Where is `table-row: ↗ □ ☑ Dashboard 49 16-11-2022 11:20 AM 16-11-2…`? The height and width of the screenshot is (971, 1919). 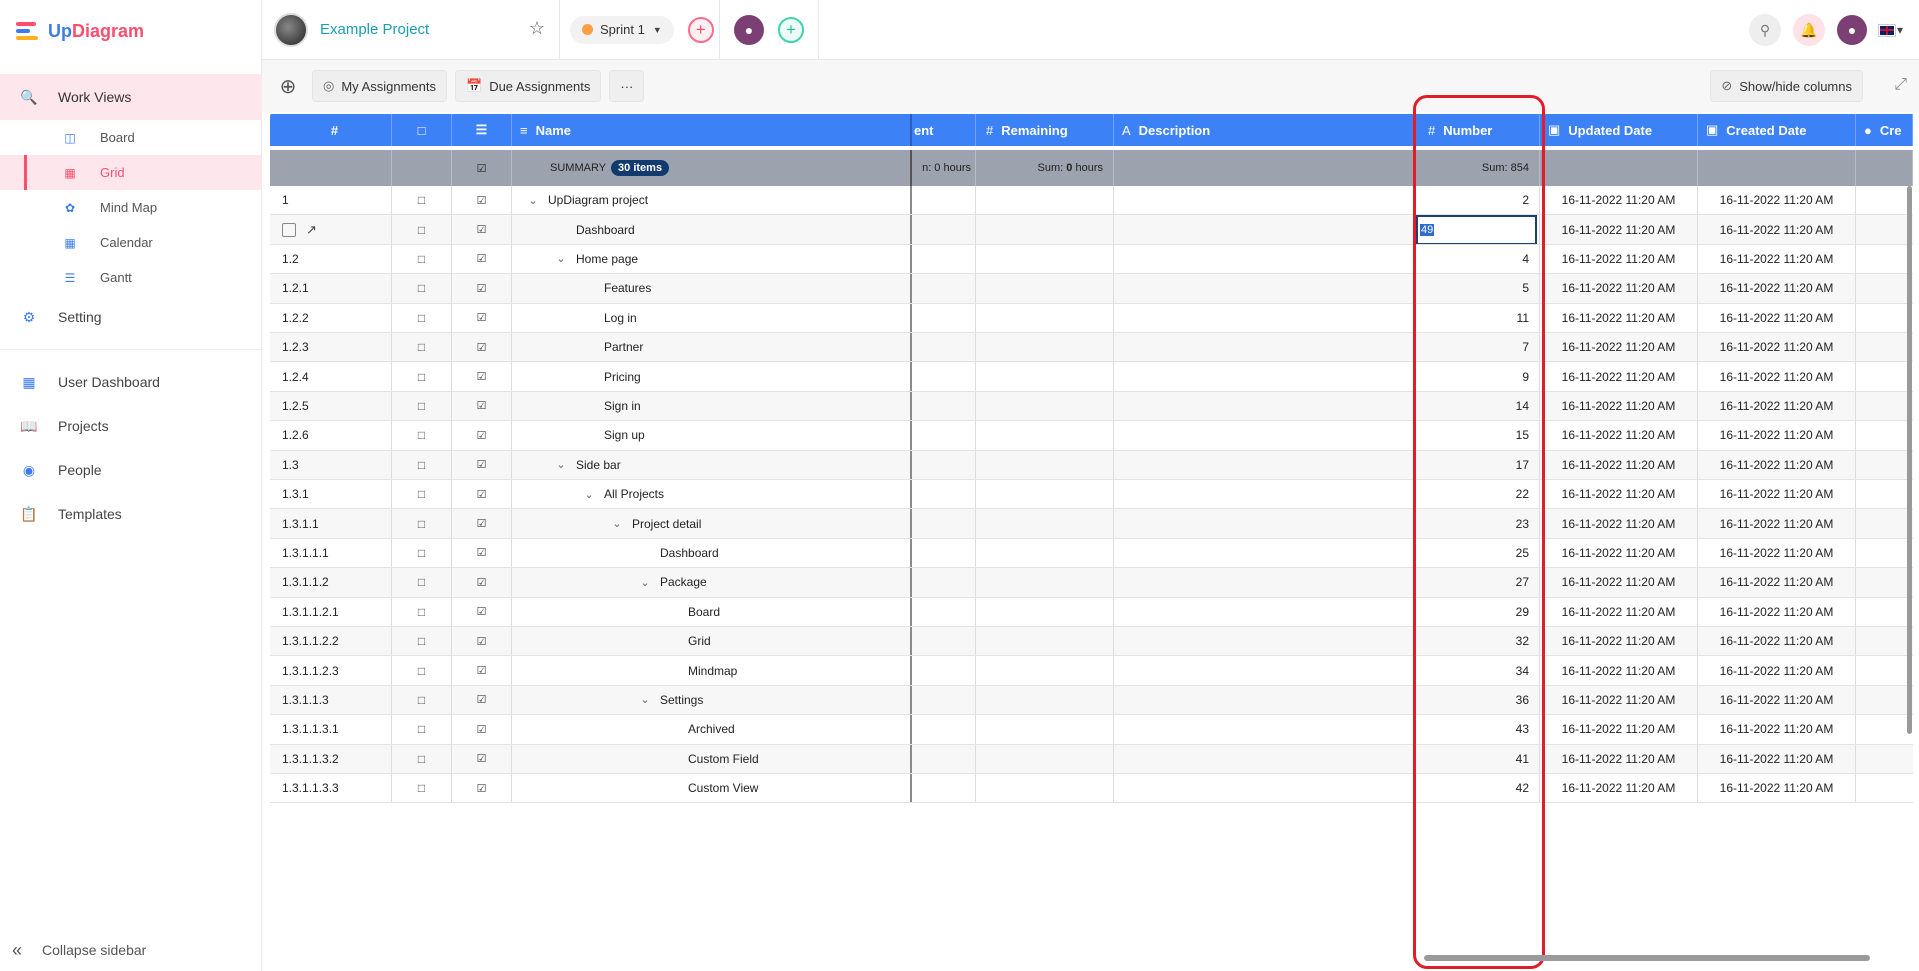 table-row: ↗ □ ☑ Dashboard 49 16-11-2022 11:20 AM 16-11-2… is located at coordinates (1091, 230).